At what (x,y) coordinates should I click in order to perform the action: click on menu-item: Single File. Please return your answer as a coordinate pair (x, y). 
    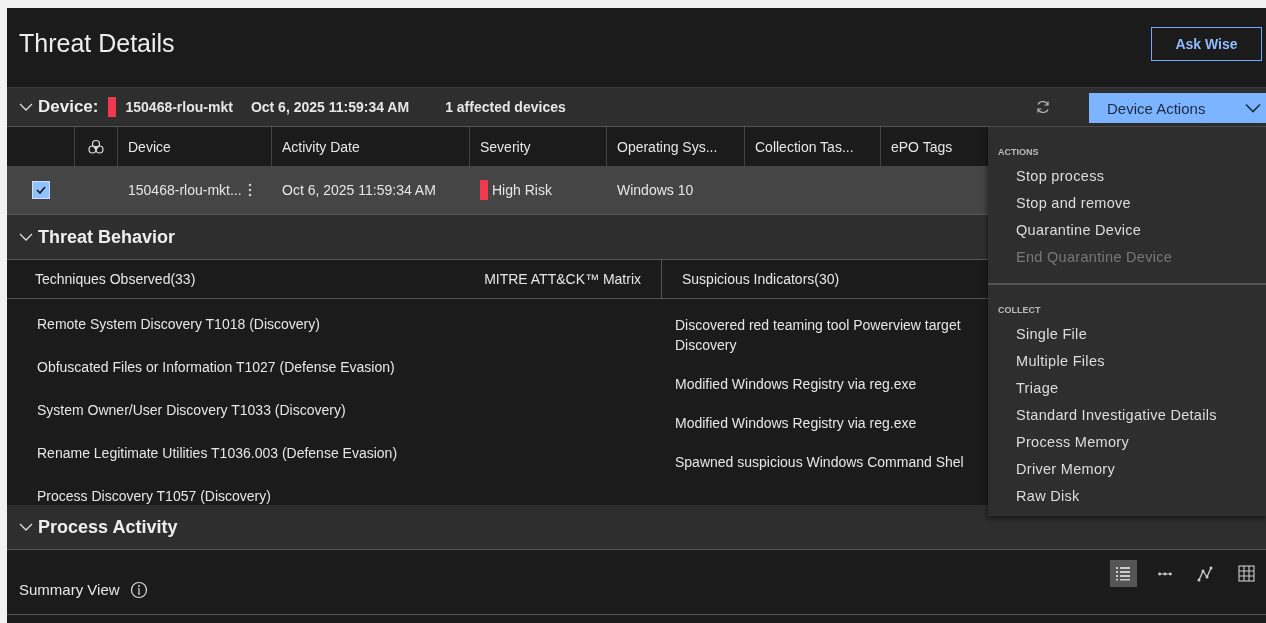
    Looking at the image, I should click on (1127, 334).